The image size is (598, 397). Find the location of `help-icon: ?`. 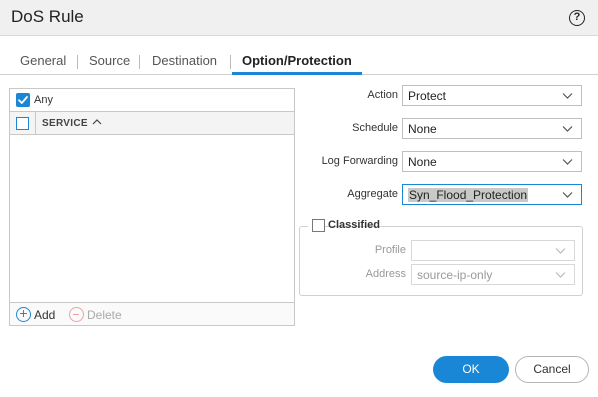

help-icon: ? is located at coordinates (577, 18).